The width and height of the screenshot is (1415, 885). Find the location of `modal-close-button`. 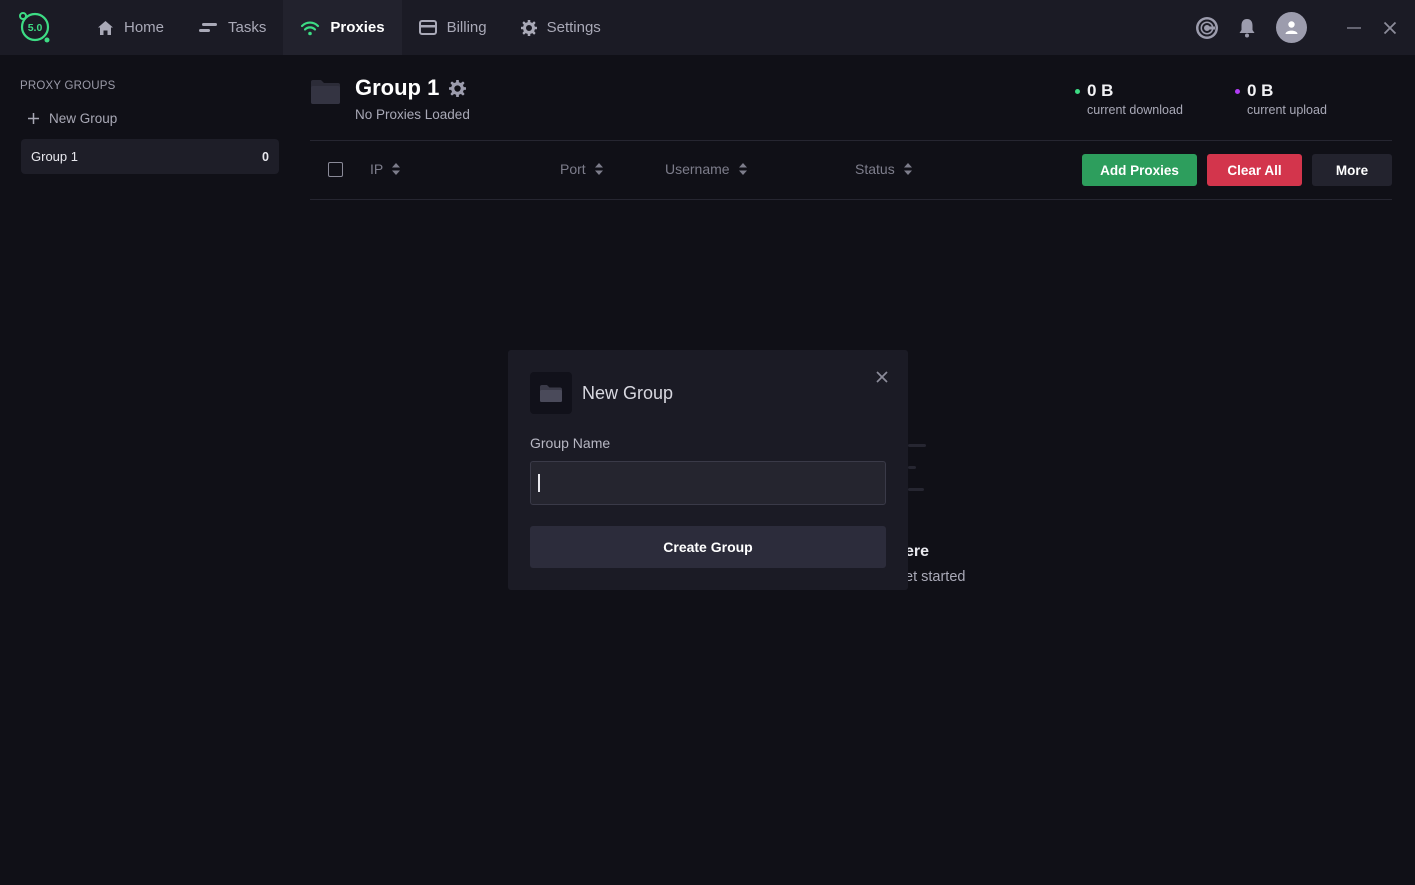

modal-close-button is located at coordinates (882, 379).